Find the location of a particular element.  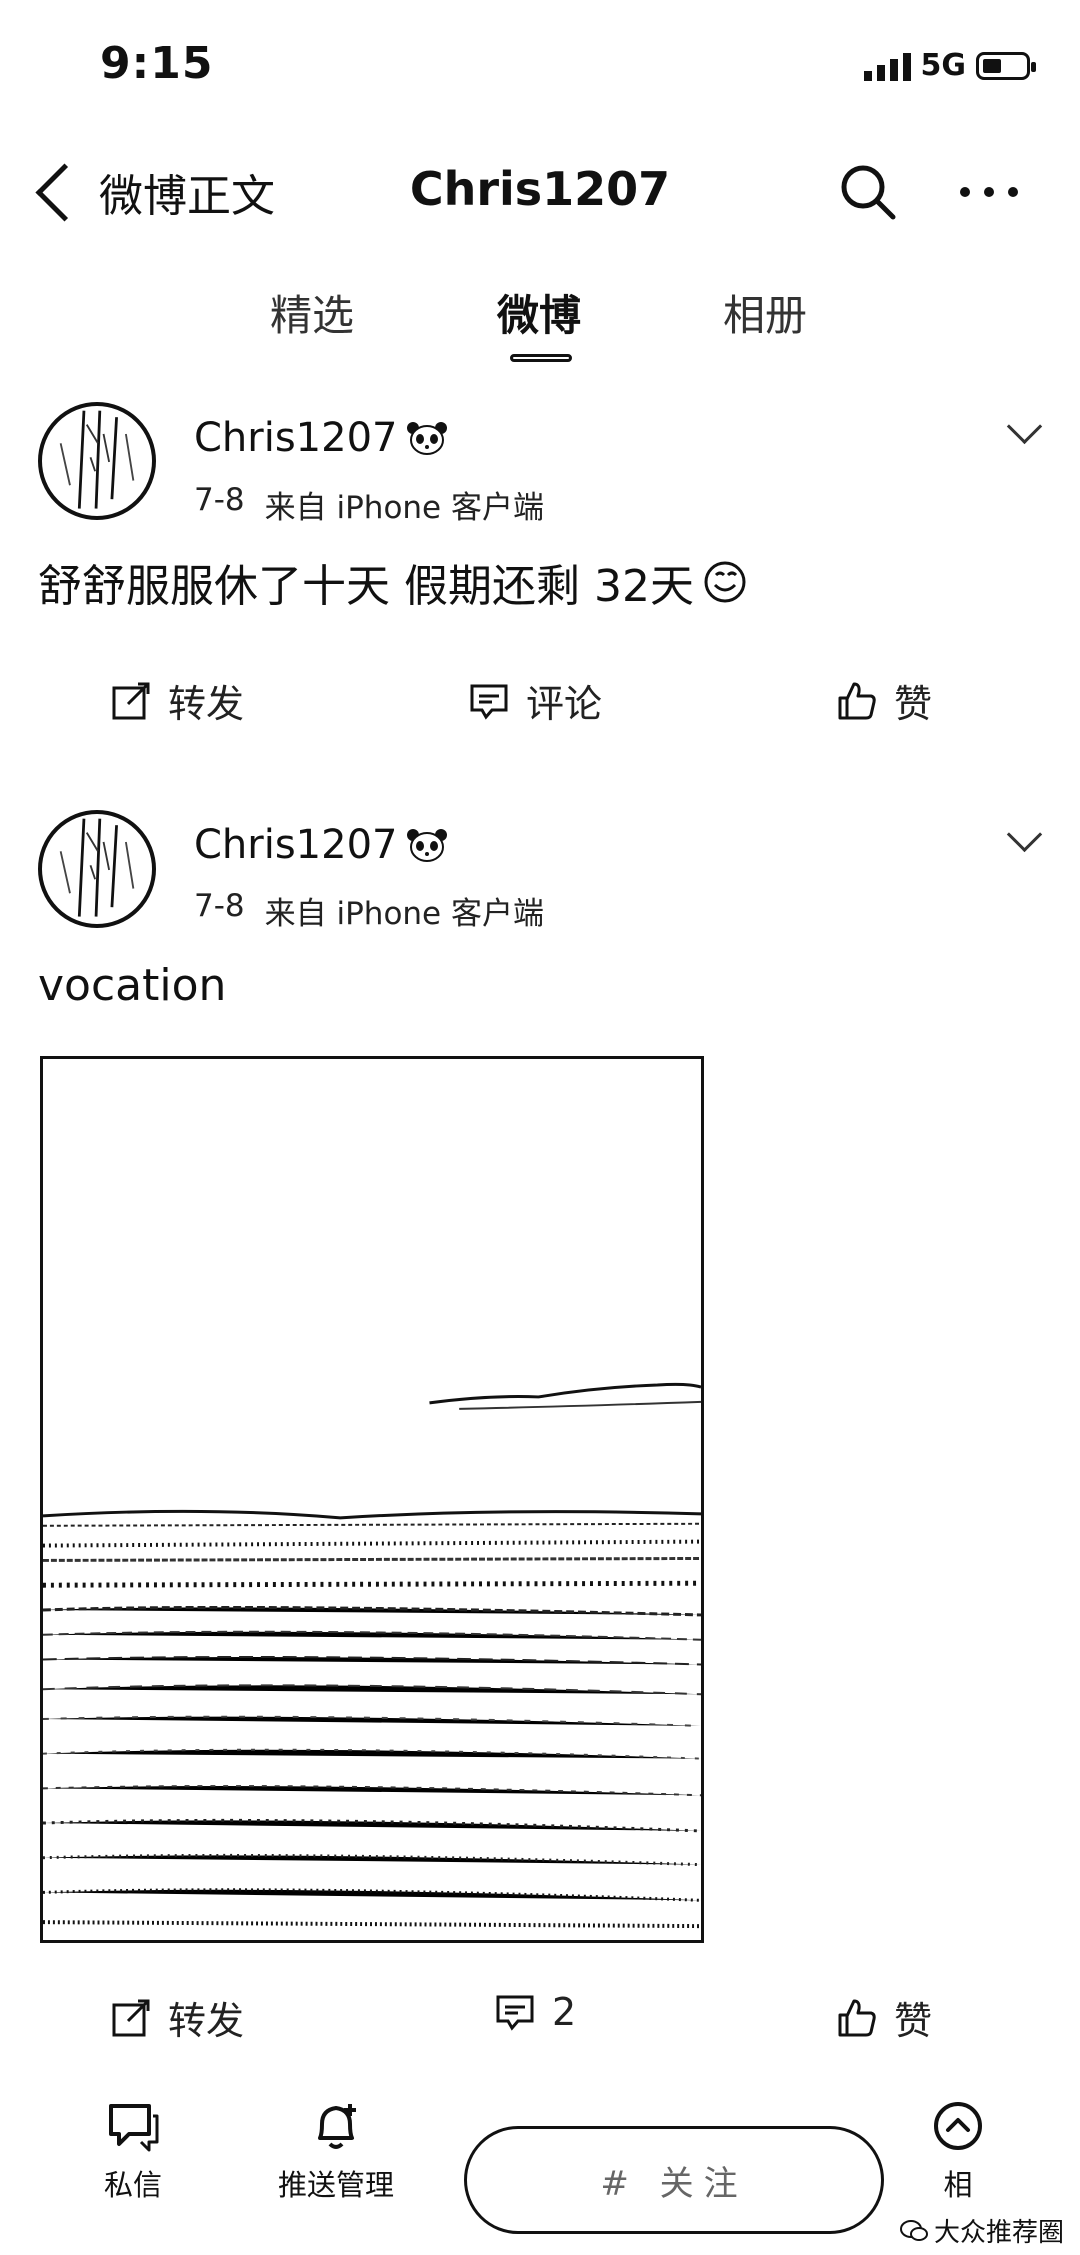

follow-label: # 关注 is located at coordinates (674, 2183).